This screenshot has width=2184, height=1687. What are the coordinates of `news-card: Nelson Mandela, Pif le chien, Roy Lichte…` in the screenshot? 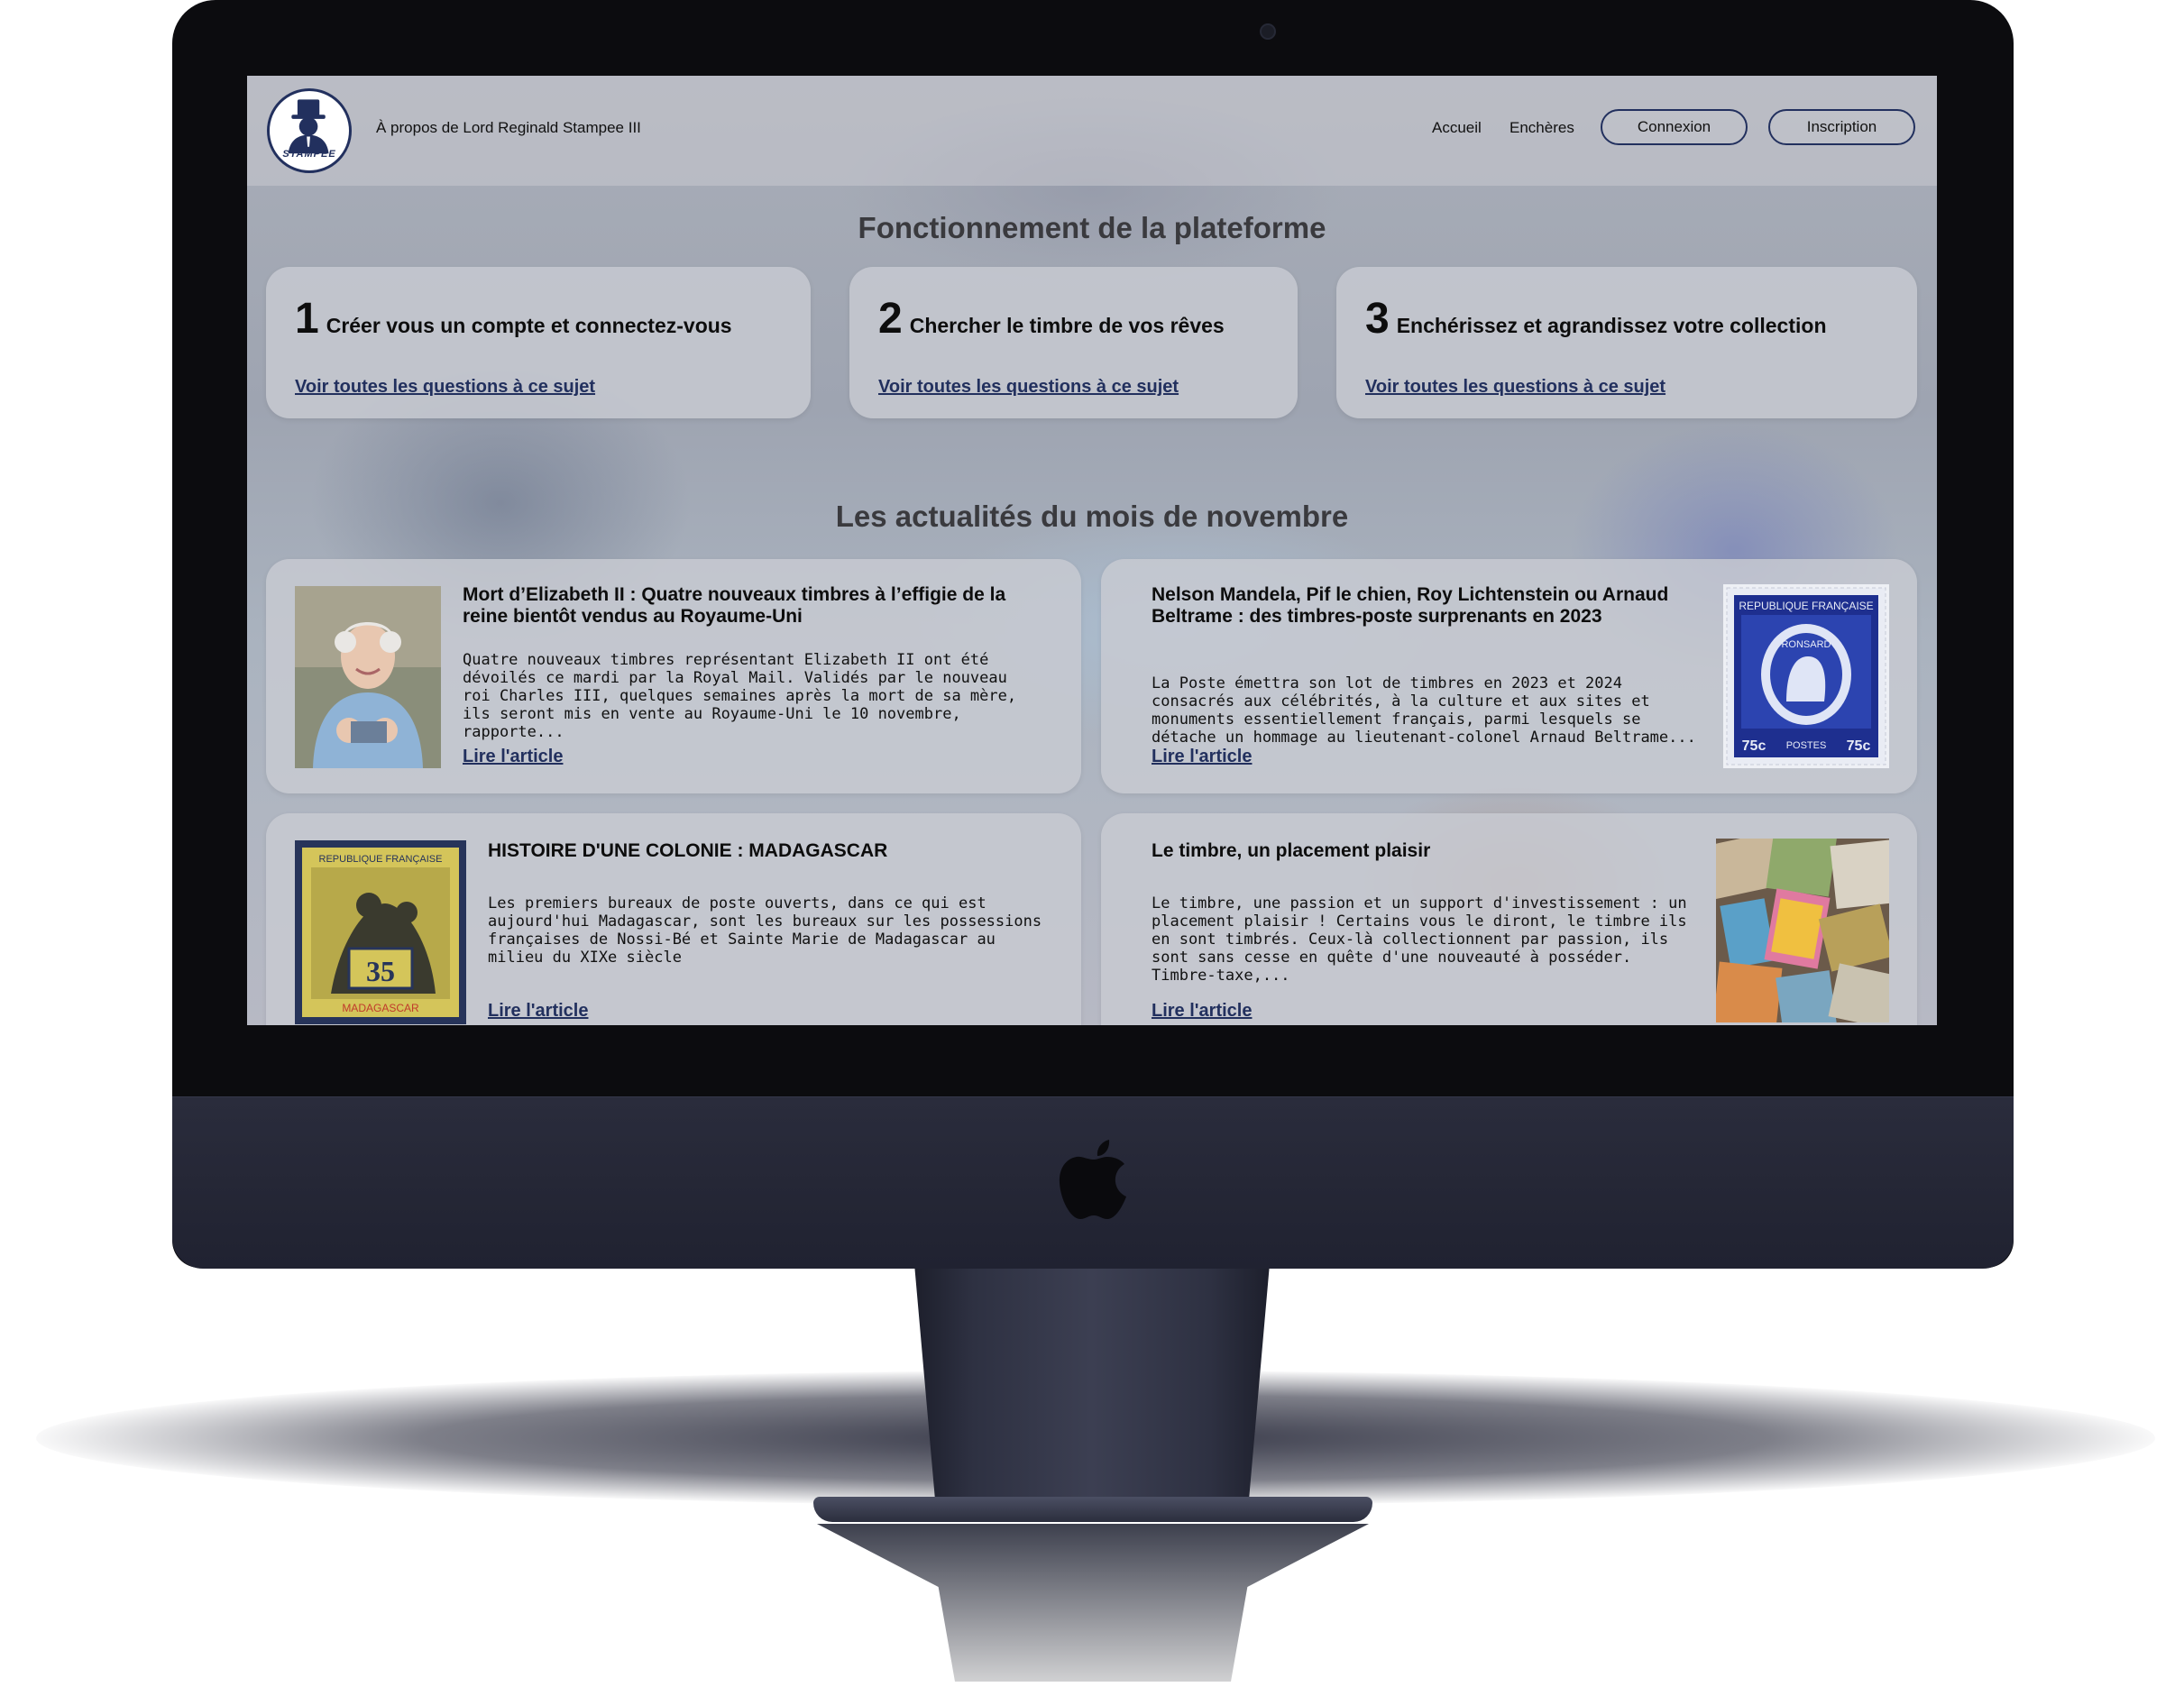 It's located at (1509, 676).